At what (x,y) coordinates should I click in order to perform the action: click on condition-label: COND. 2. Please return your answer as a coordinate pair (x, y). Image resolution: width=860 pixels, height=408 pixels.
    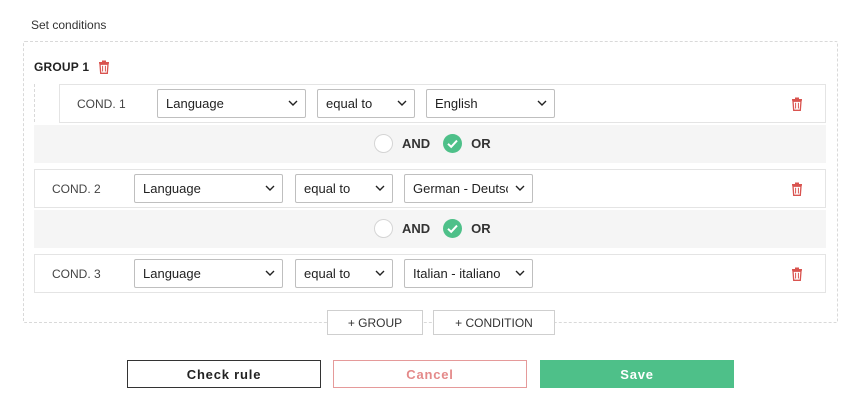
    Looking at the image, I should click on (76, 189).